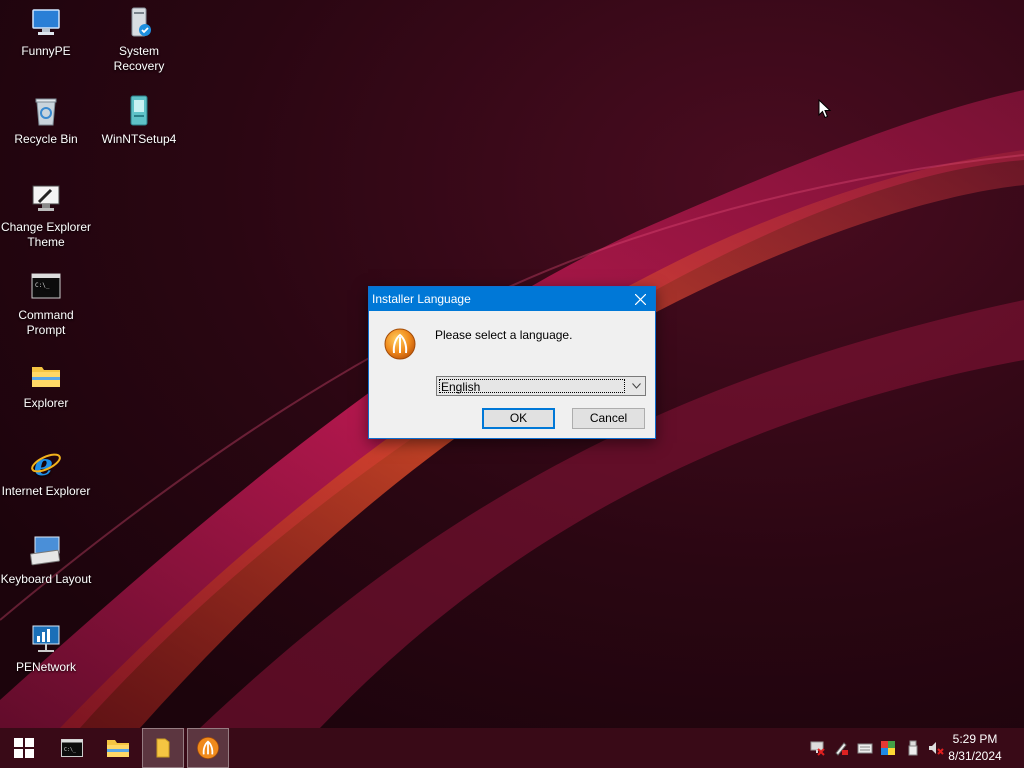  I want to click on network-tray-icon, so click(817, 748).